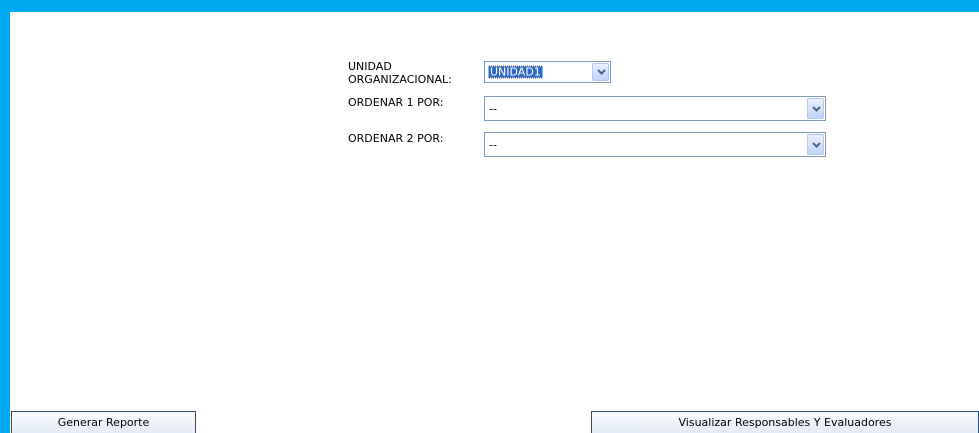  I want to click on ordenar2-select: --, so click(655, 144).